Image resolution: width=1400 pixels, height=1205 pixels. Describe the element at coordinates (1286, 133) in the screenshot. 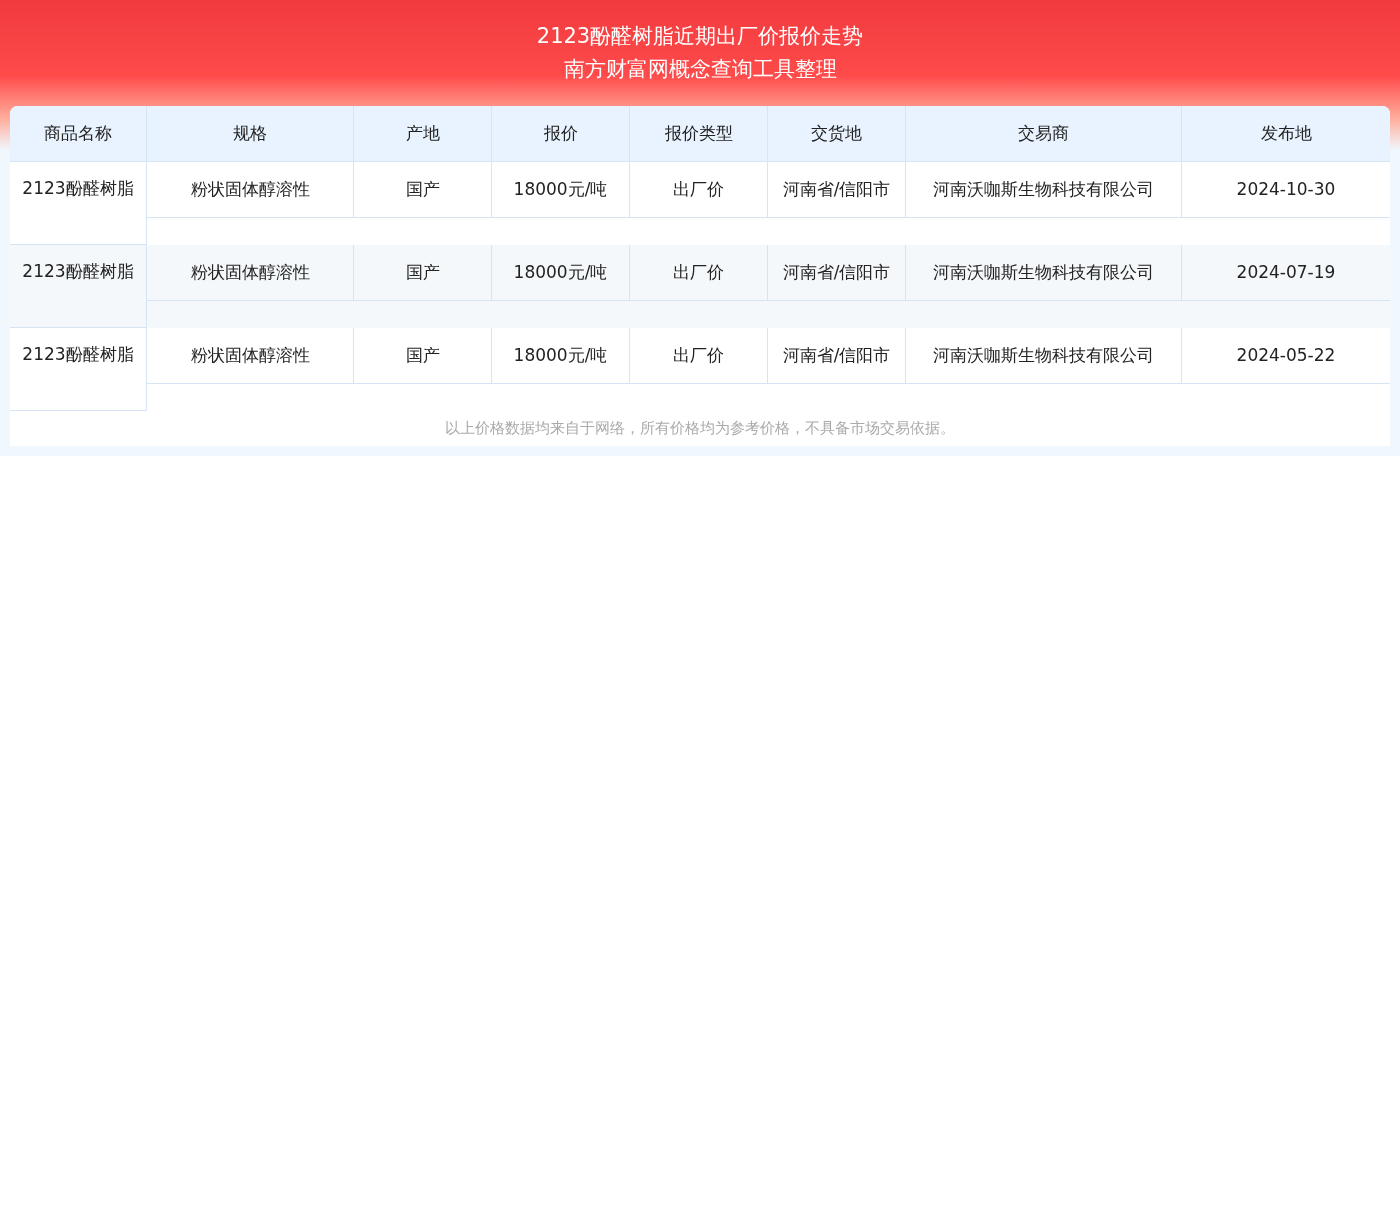

I see `column-header: 发布地` at that location.